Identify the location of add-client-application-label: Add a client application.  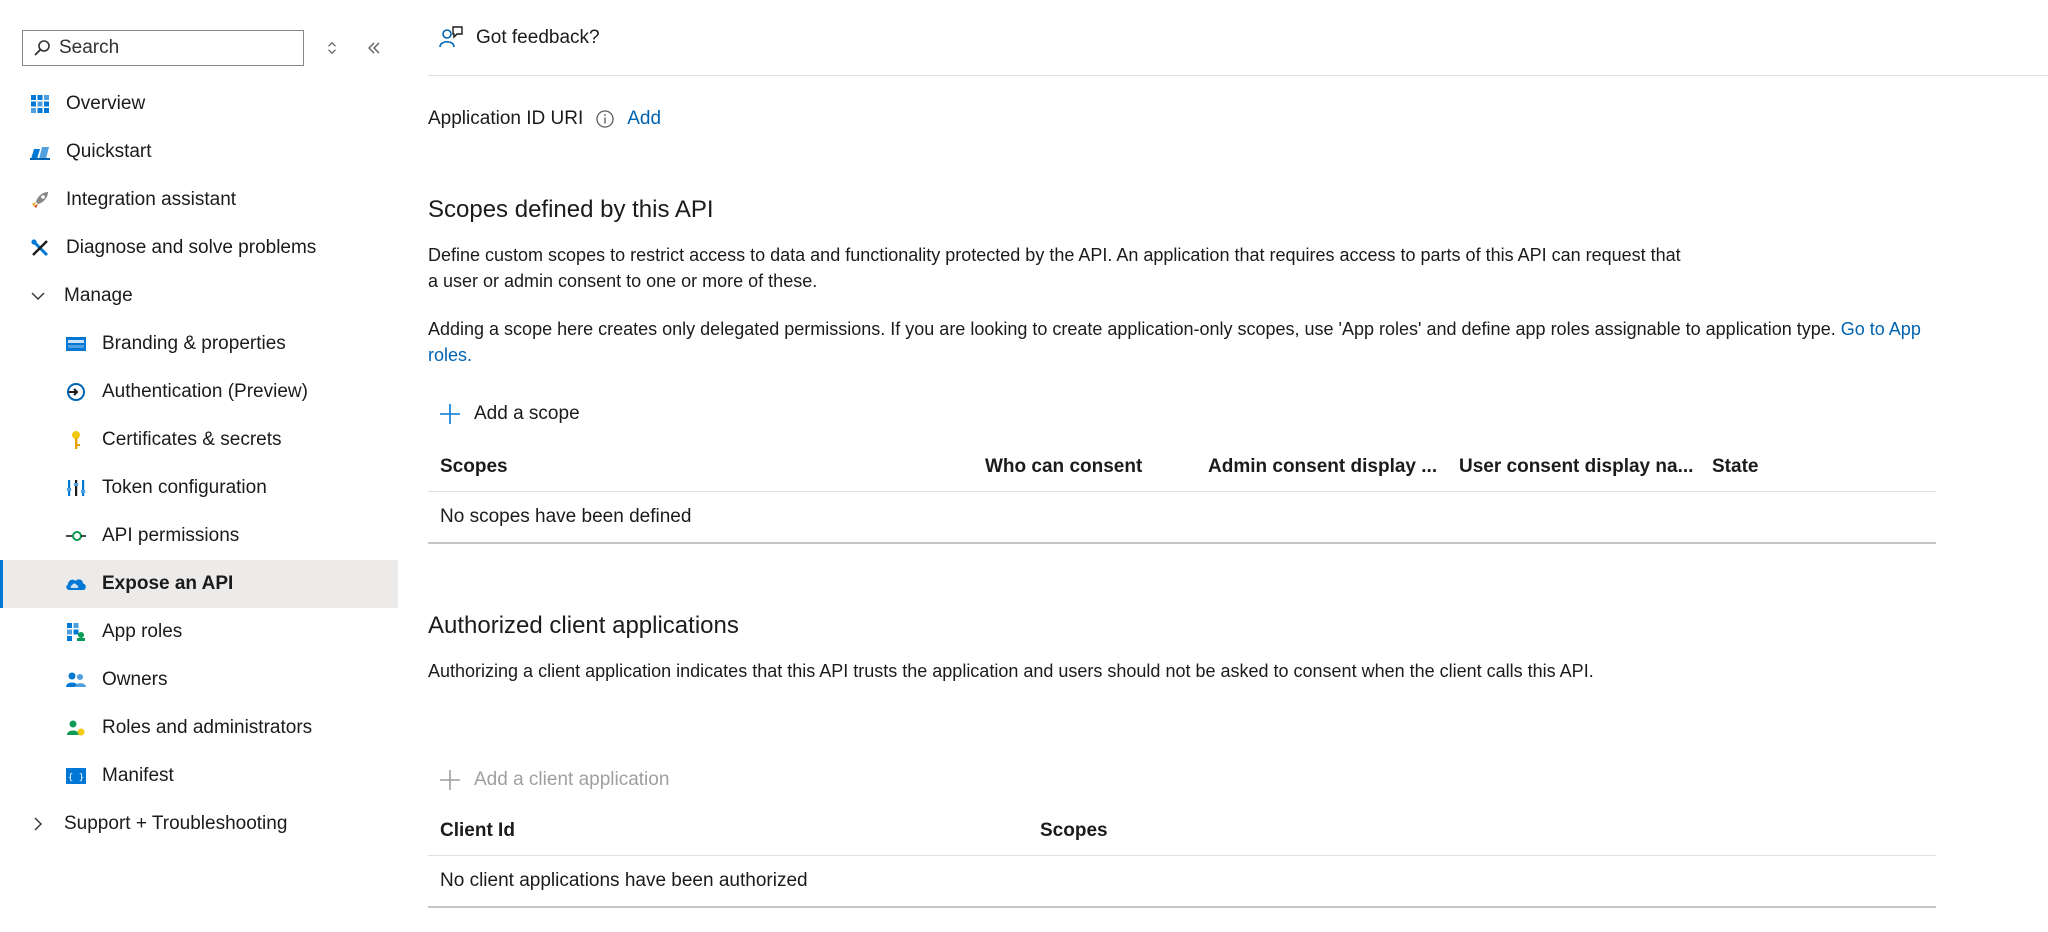
(572, 779).